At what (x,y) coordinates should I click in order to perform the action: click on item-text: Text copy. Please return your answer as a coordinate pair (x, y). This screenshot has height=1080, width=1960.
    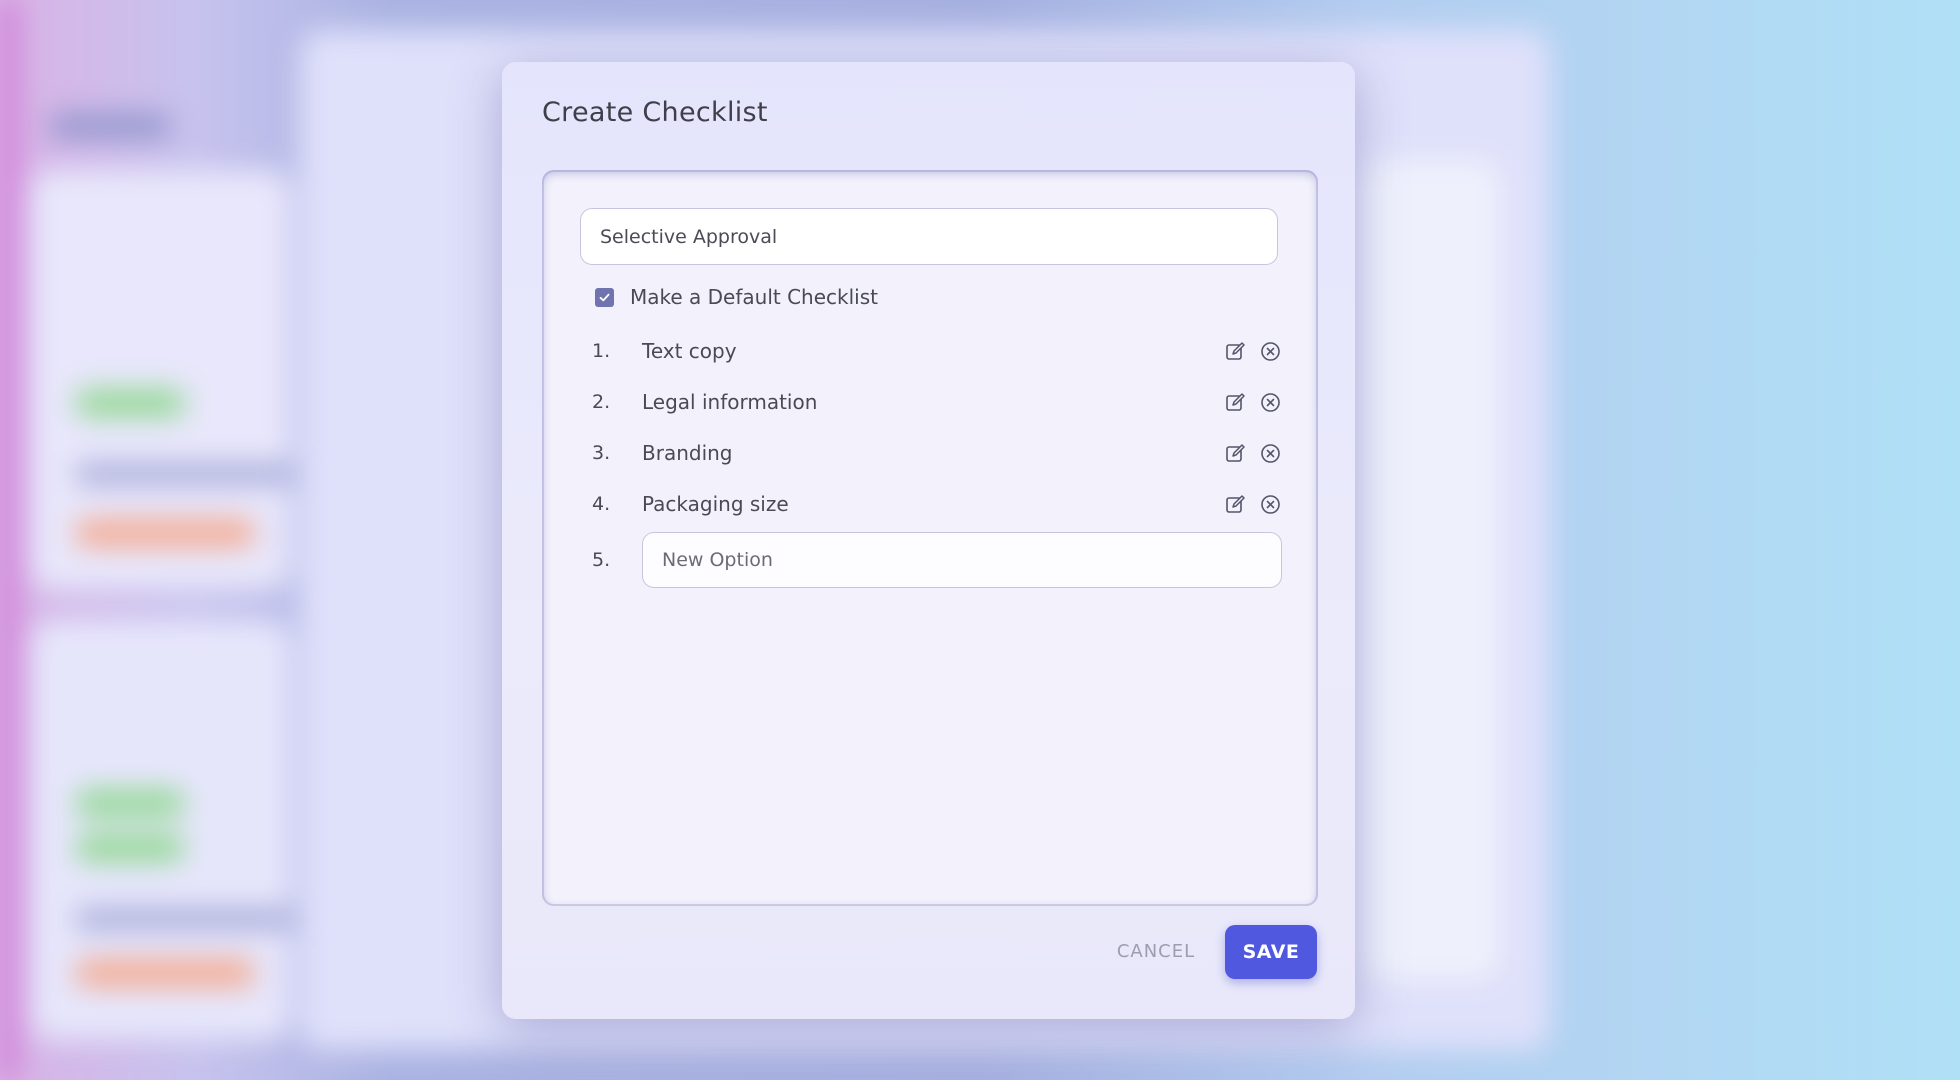
    Looking at the image, I should click on (689, 351).